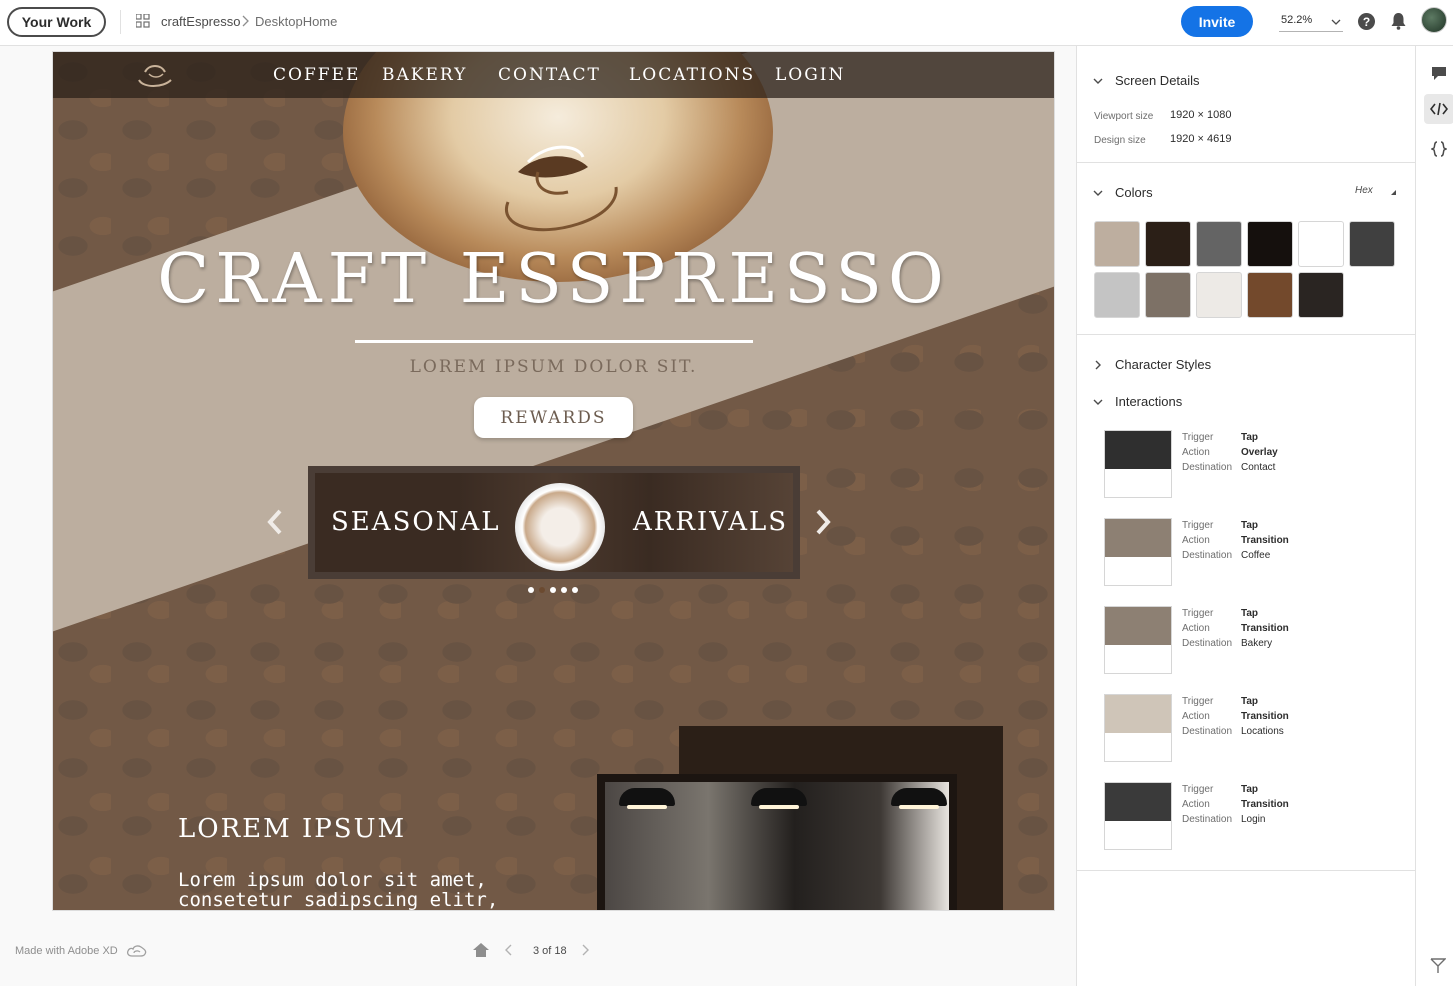  Describe the element at coordinates (1137, 401) in the screenshot. I see `interactions-header: Interactions` at that location.